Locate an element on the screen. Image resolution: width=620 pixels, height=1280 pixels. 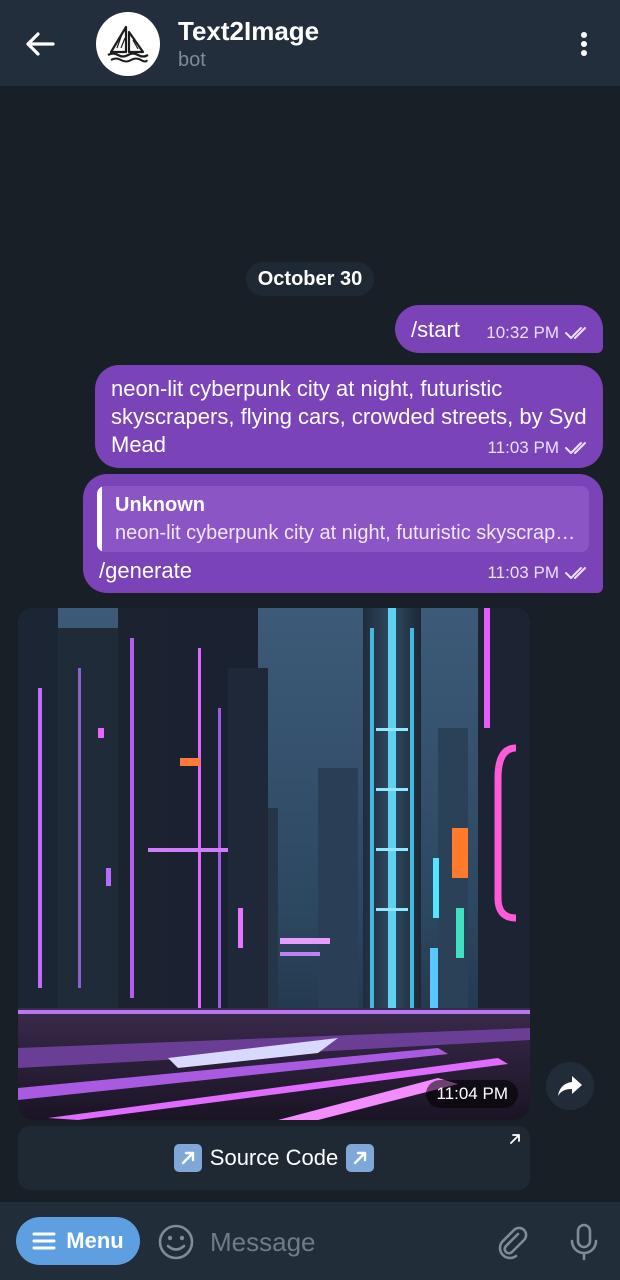
hamburger-icon is located at coordinates (44, 1241).